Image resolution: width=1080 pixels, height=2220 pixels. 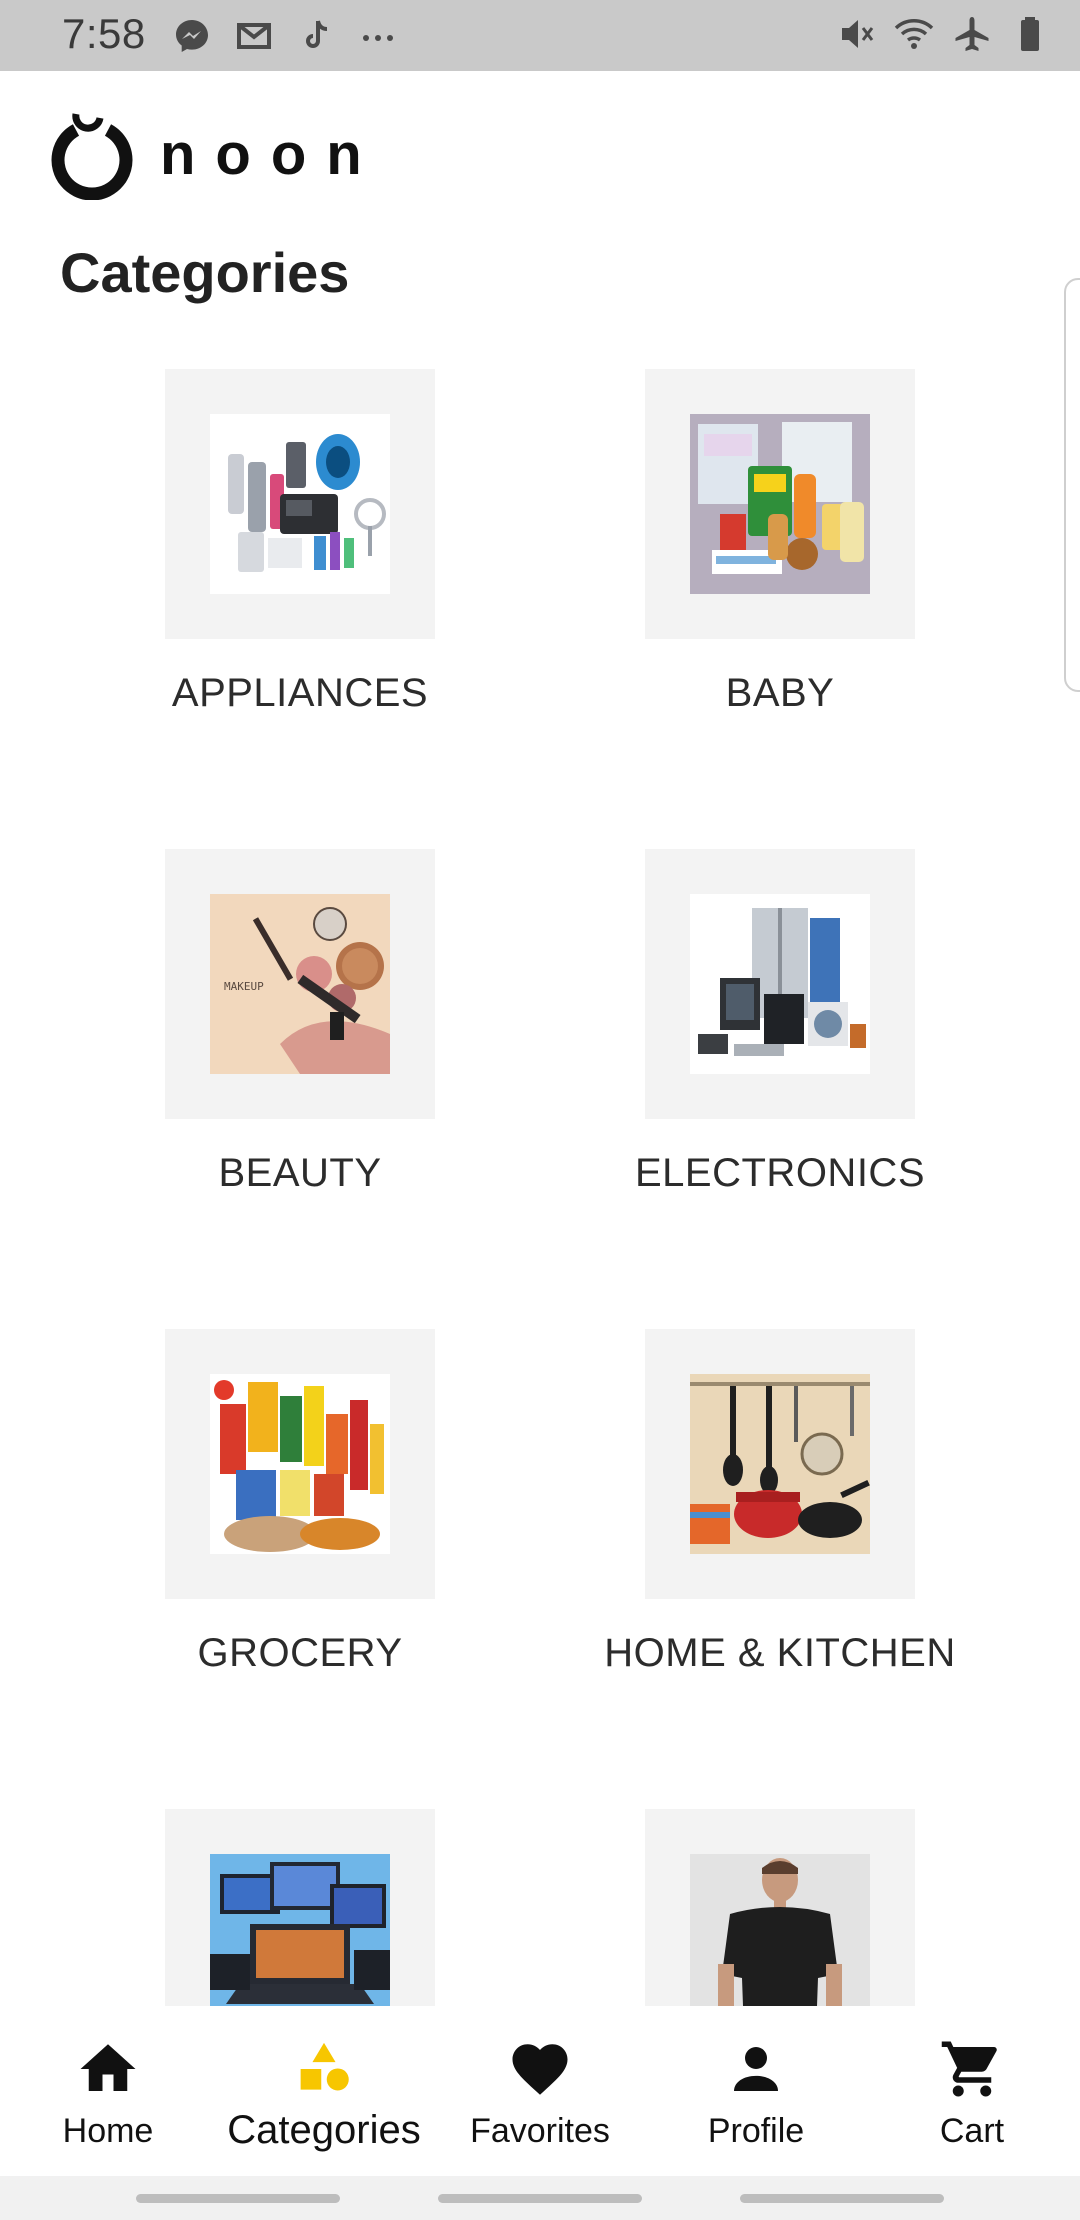 I want to click on battery-icon, so click(x=1030, y=34).